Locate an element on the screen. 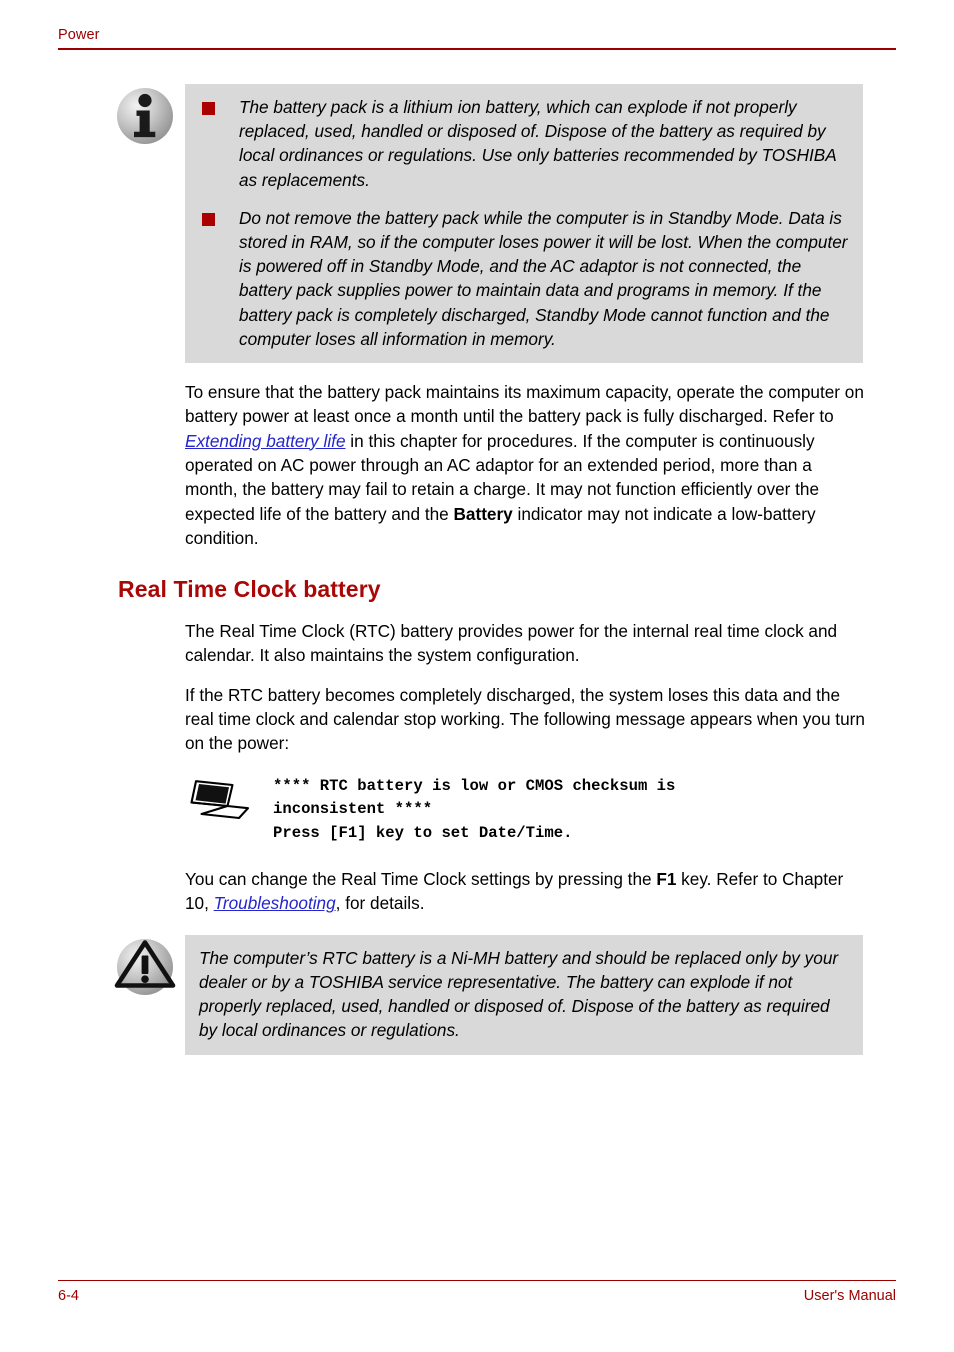  footer-row: 6-4 User's Manual is located at coordinates (477, 1296).